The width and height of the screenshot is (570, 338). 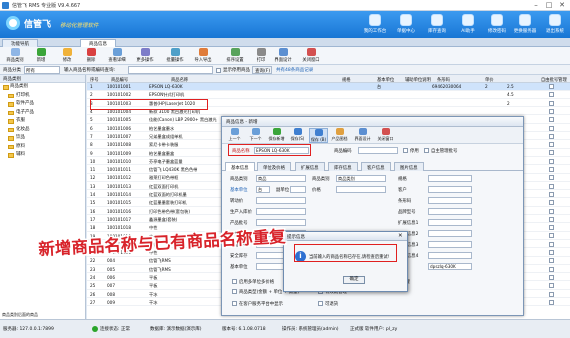 I want to click on prev-button: 上一个, so click(x=234, y=135).